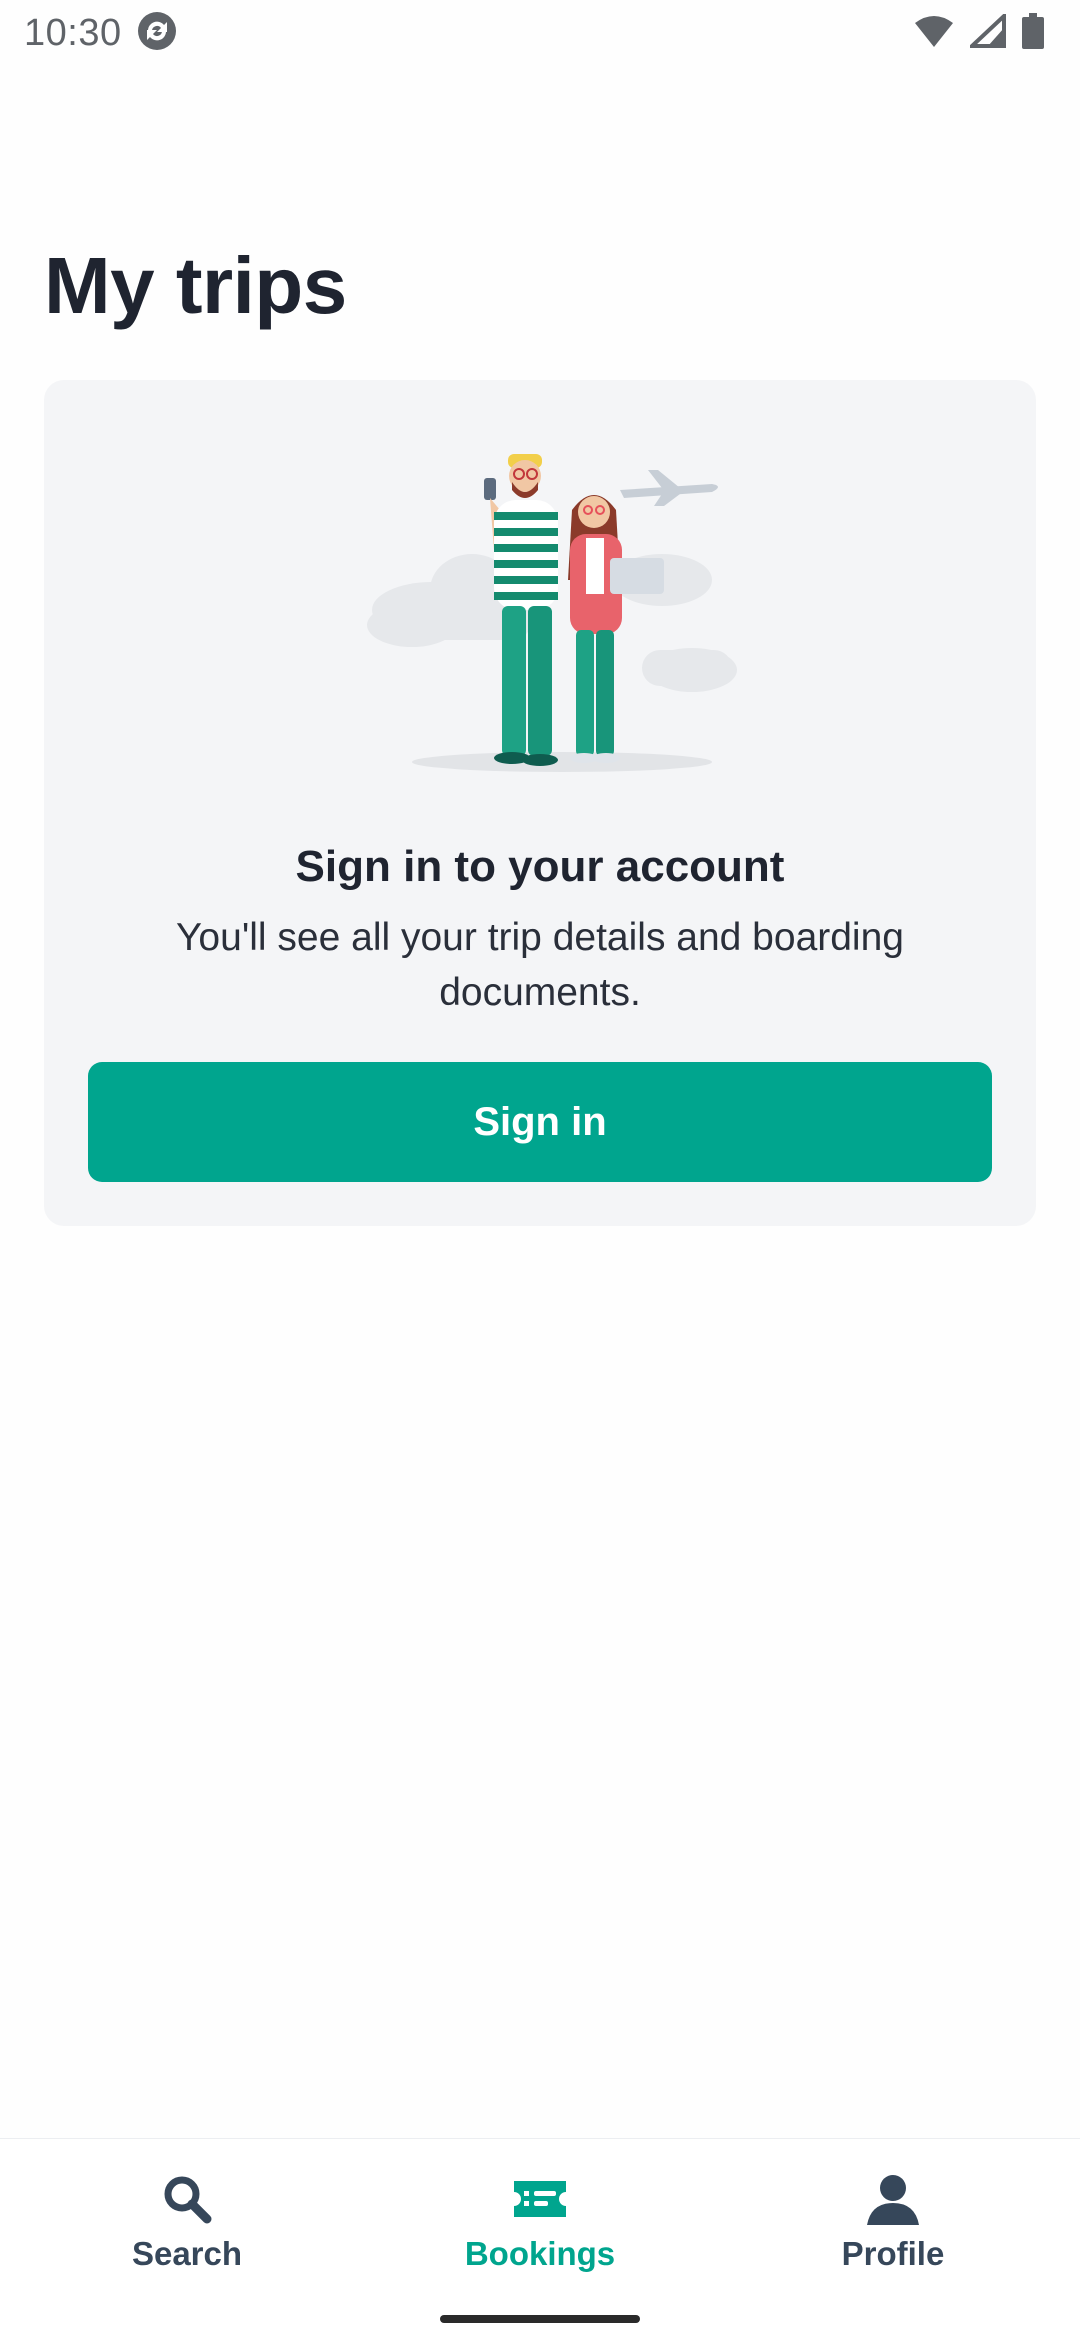 The image size is (1080, 2340). What do you see at coordinates (540, 2319) in the screenshot?
I see `home-indicator` at bounding box center [540, 2319].